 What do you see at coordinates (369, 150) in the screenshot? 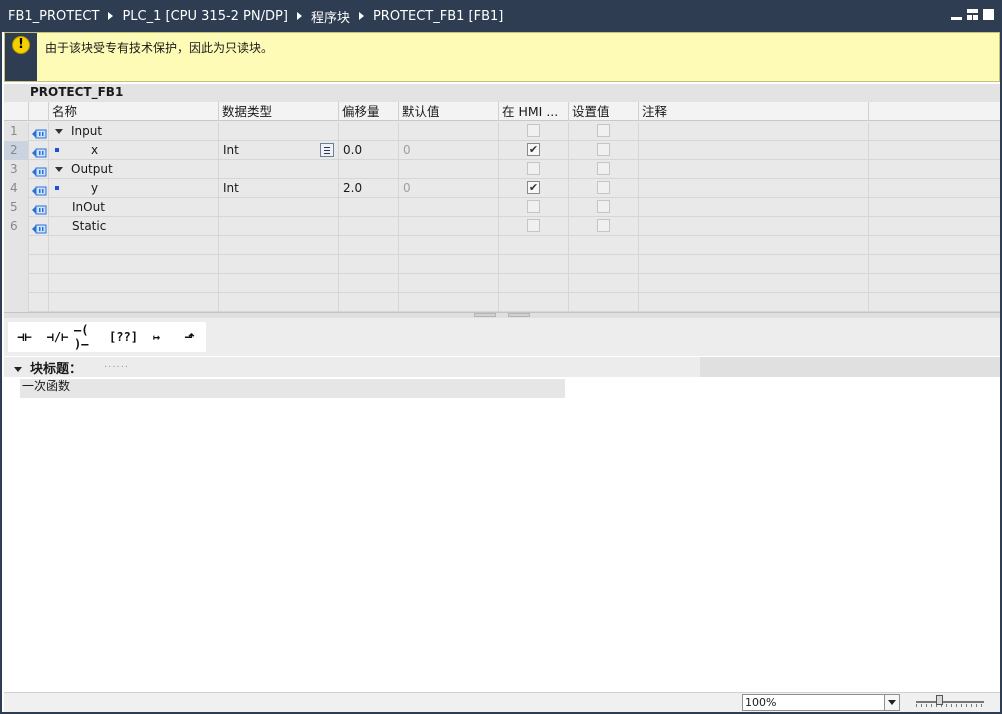
I see `offset-cell: 0.0` at bounding box center [369, 150].